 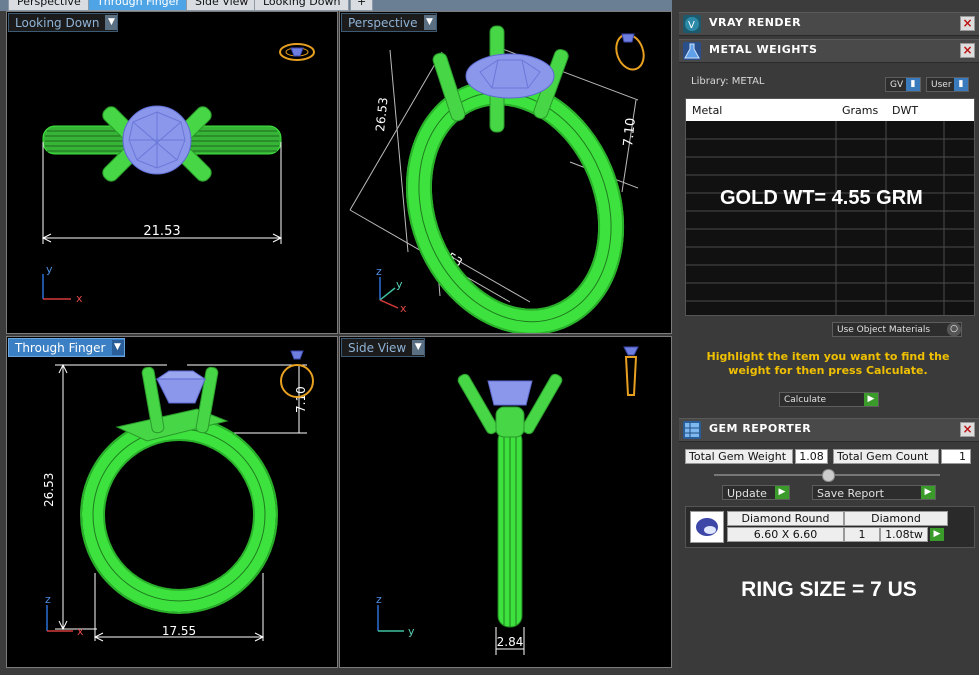 What do you see at coordinates (728, 81) in the screenshot?
I see `library-label: Library: METAL` at bounding box center [728, 81].